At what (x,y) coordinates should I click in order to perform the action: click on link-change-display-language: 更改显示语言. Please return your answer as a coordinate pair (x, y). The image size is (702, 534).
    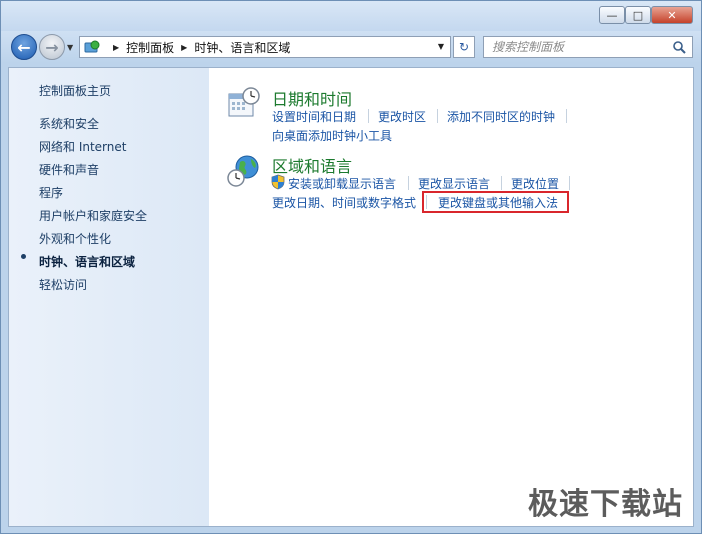
    Looking at the image, I should click on (454, 183).